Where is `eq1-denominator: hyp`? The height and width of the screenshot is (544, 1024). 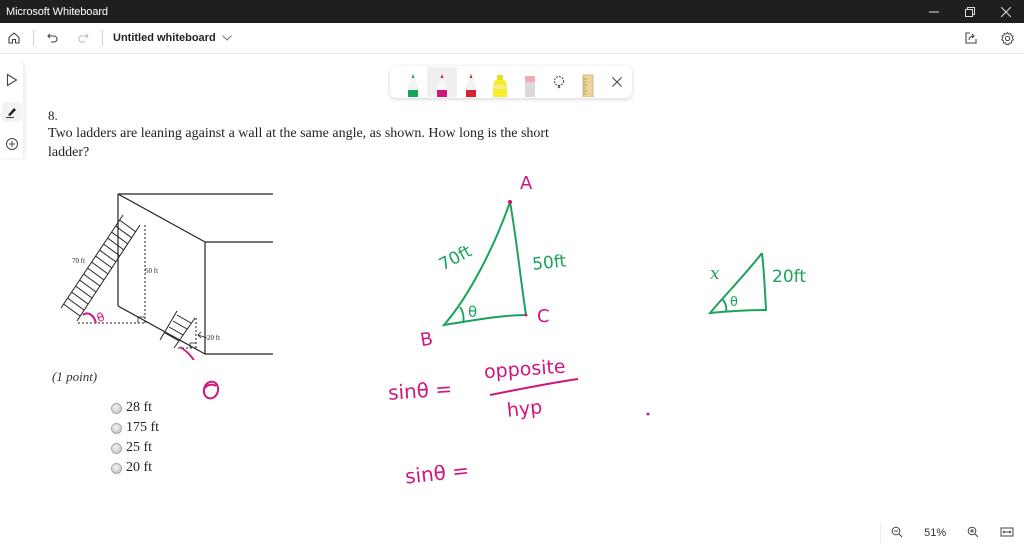 eq1-denominator: hyp is located at coordinates (524, 409).